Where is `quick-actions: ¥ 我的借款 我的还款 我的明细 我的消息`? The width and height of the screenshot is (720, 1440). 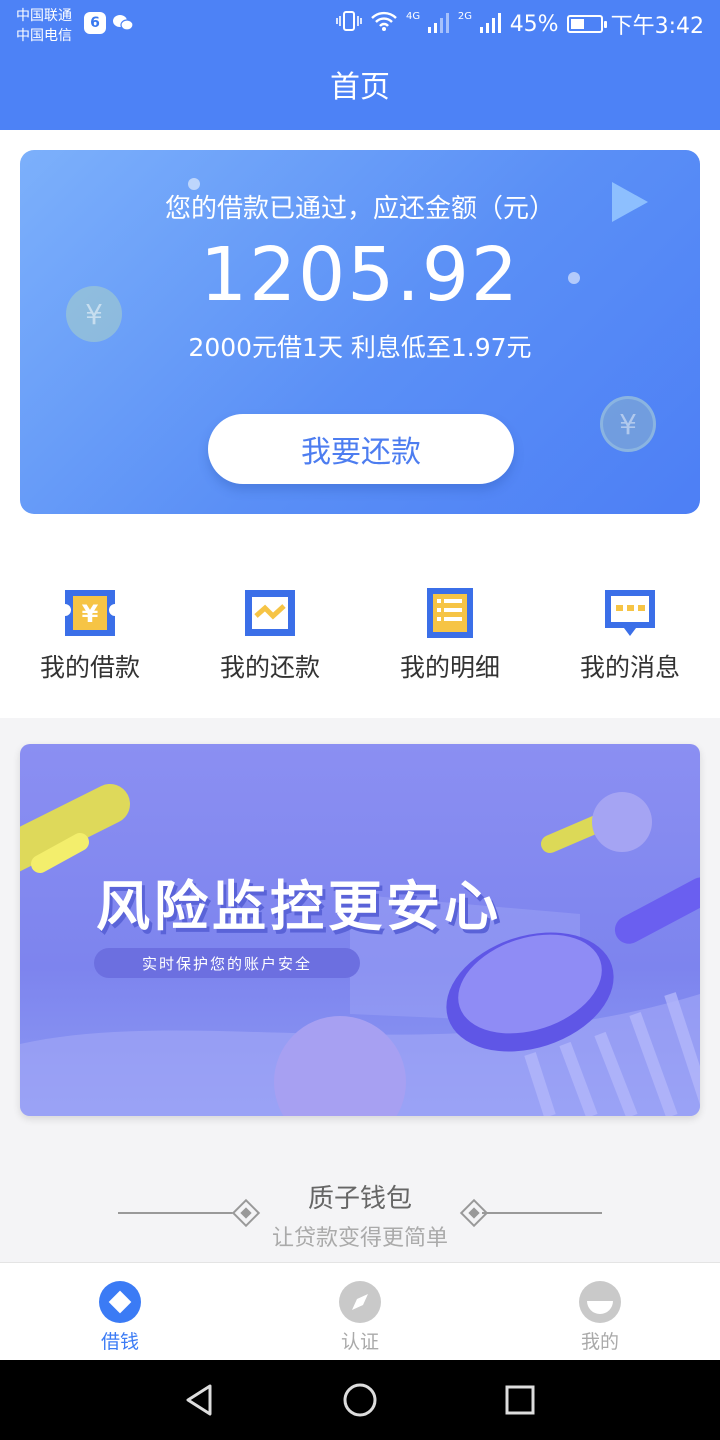
quick-actions: ¥ 我的借款 我的还款 我的明细 我的消息 is located at coordinates (360, 635).